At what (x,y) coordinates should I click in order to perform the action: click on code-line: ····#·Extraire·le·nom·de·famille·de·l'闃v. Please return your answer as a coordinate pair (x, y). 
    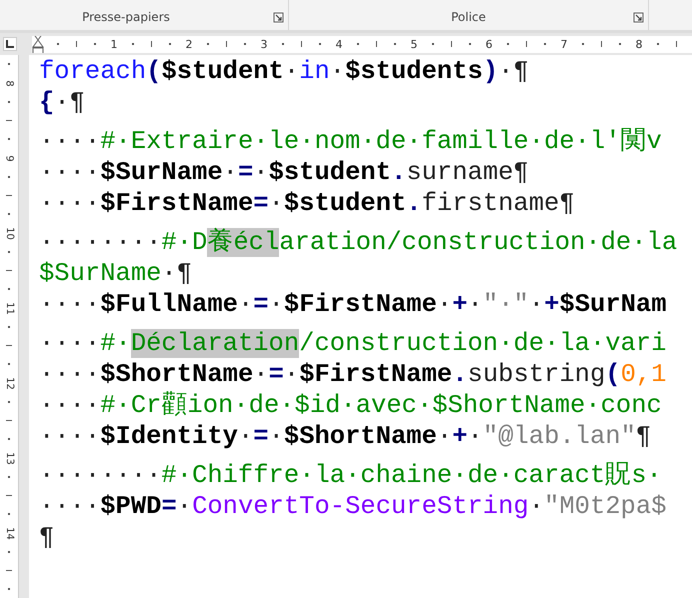
    Looking at the image, I should click on (351, 141).